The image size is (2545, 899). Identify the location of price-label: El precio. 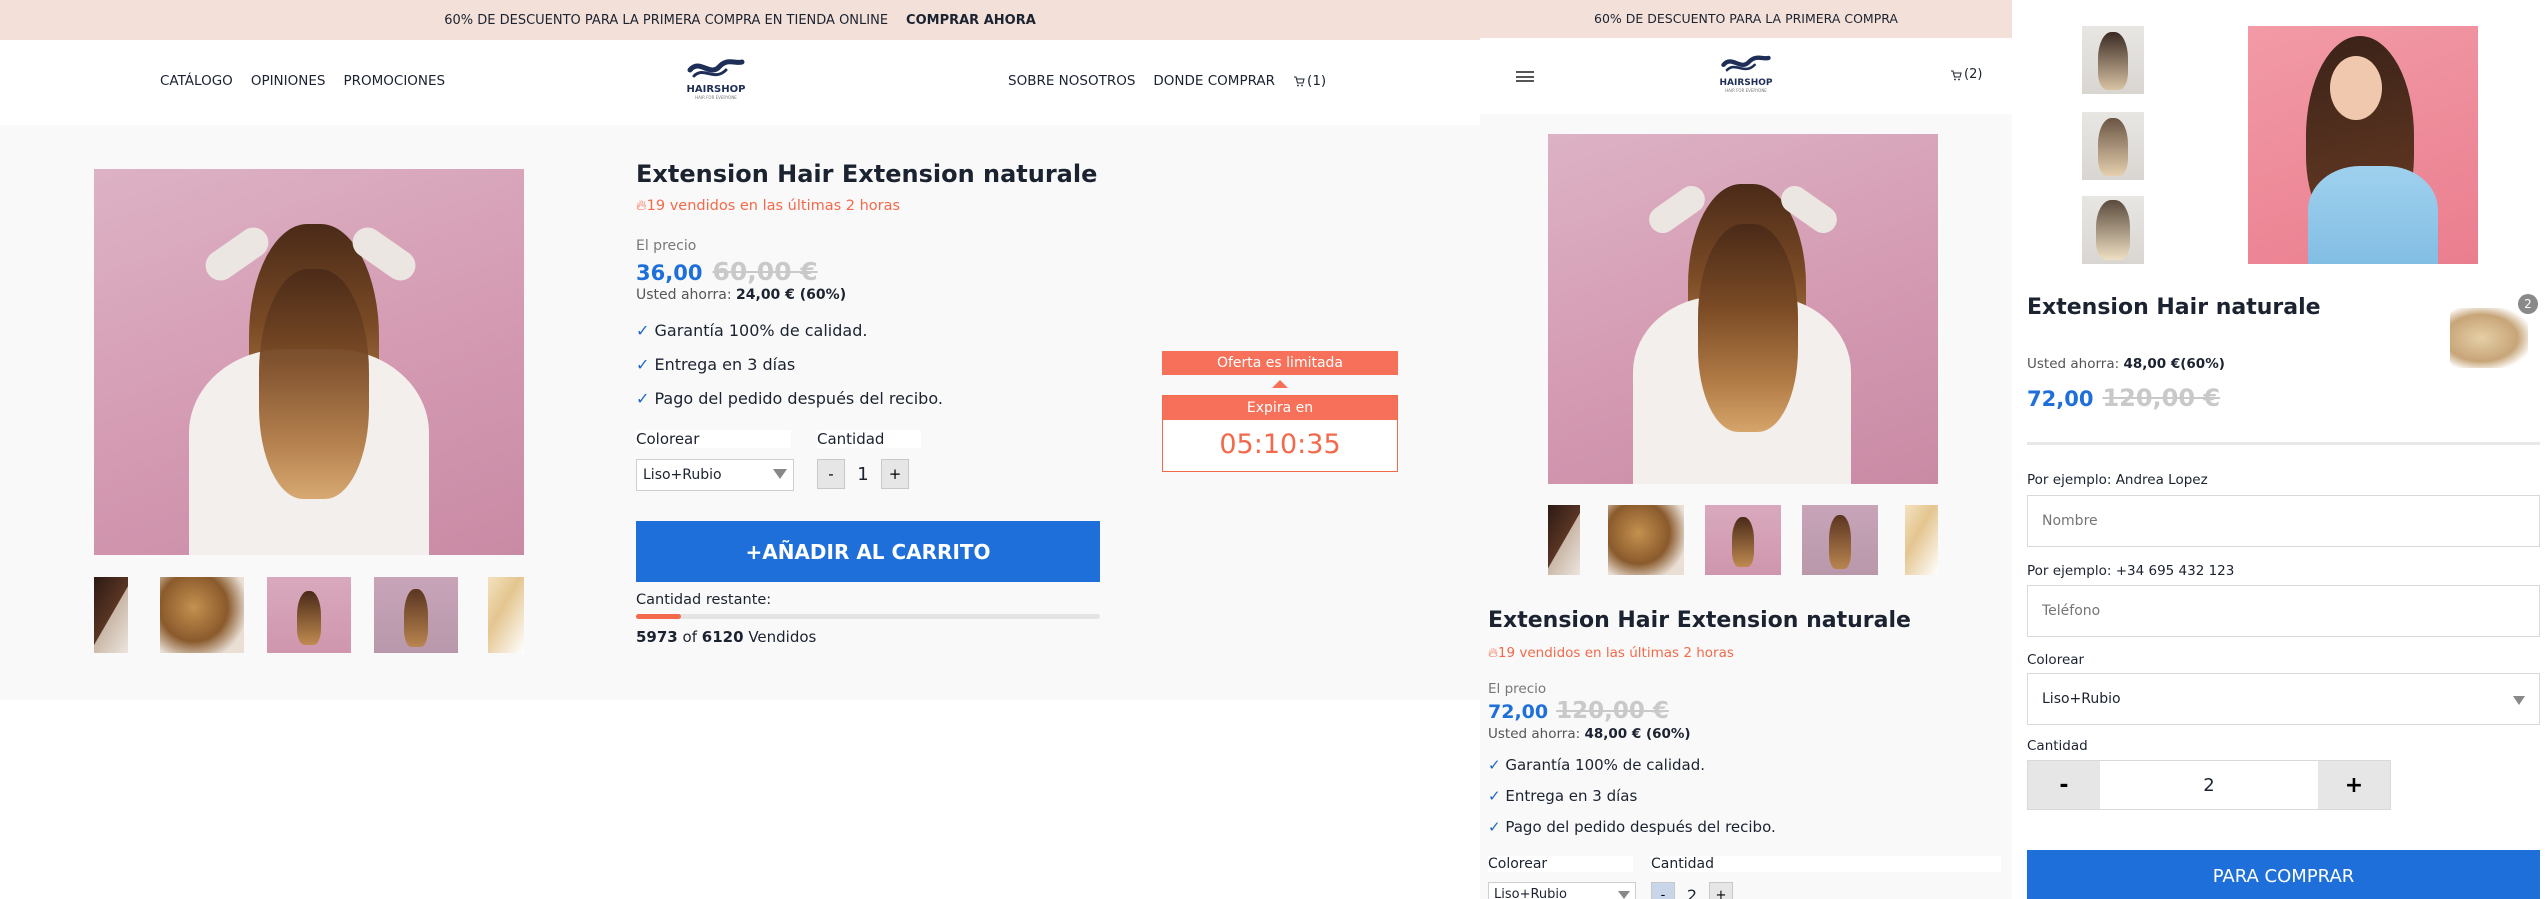
(666, 246).